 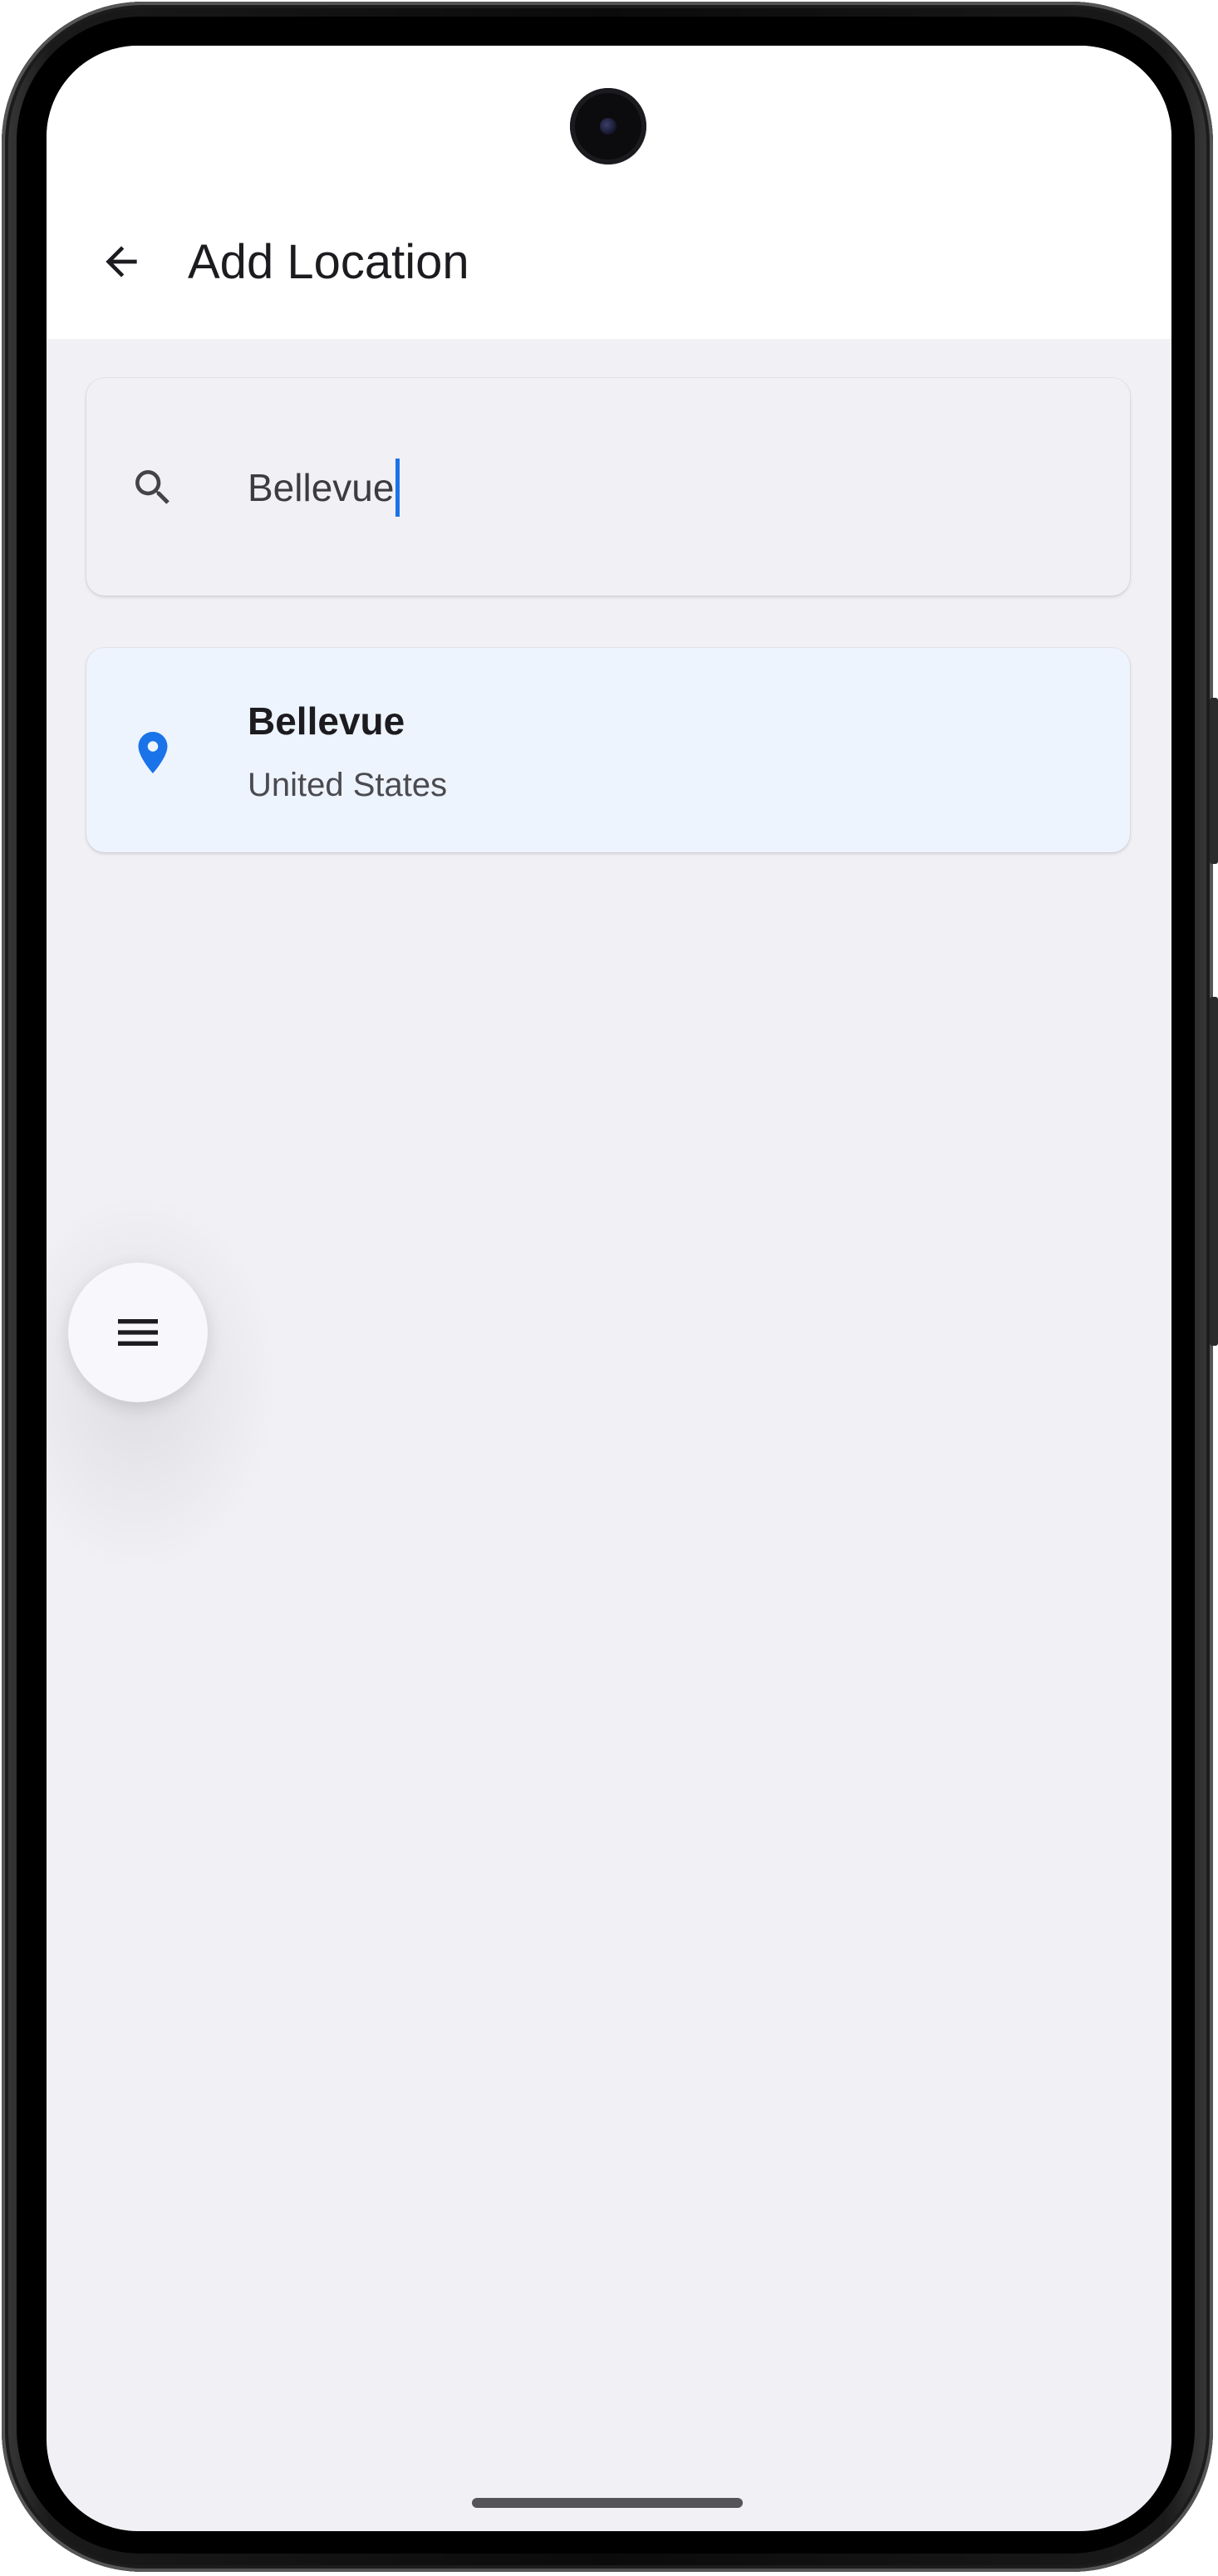 I want to click on back-button, so click(x=121, y=261).